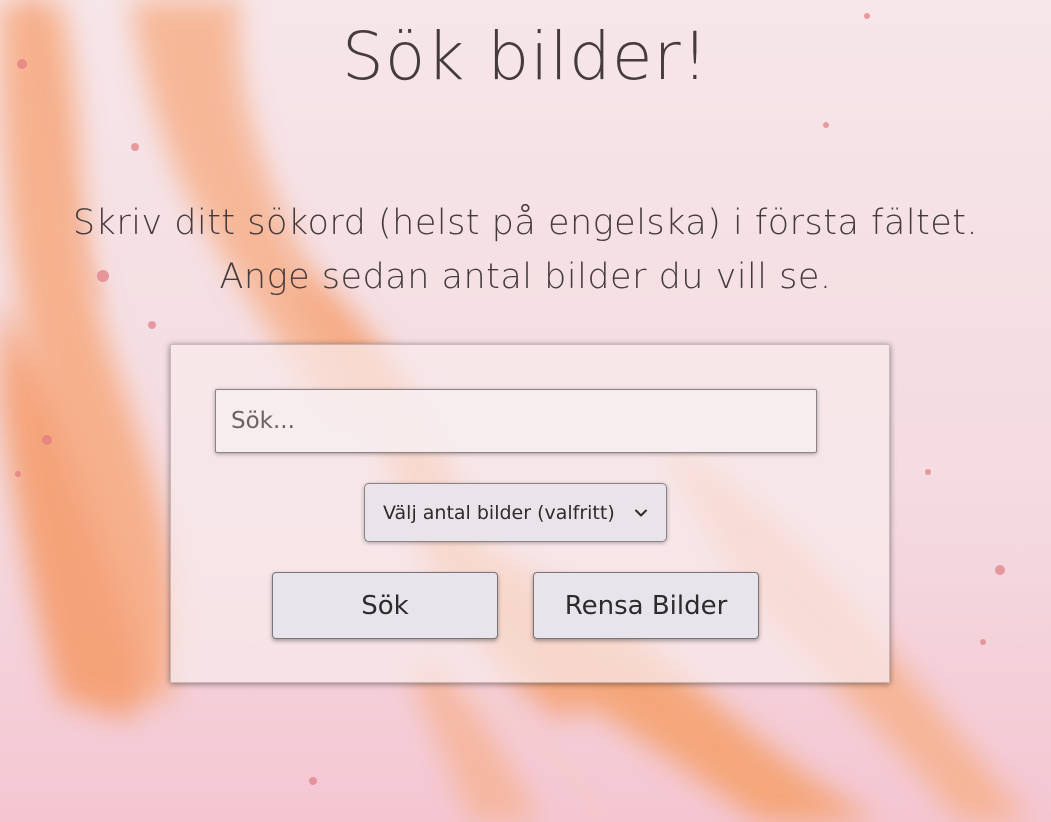 The height and width of the screenshot is (822, 1051). What do you see at coordinates (646, 605) in the screenshot?
I see `clear-images-button: Rensa Bilder` at bounding box center [646, 605].